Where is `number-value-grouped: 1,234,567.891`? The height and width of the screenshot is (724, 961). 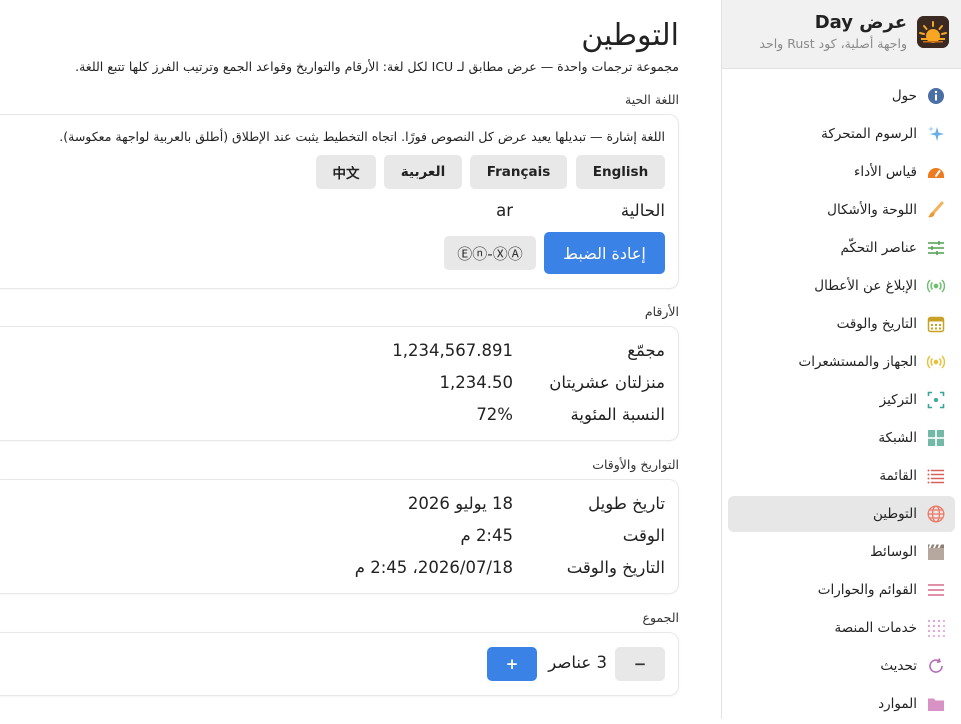
number-value-grouped: 1,234,567.891 is located at coordinates (452, 350).